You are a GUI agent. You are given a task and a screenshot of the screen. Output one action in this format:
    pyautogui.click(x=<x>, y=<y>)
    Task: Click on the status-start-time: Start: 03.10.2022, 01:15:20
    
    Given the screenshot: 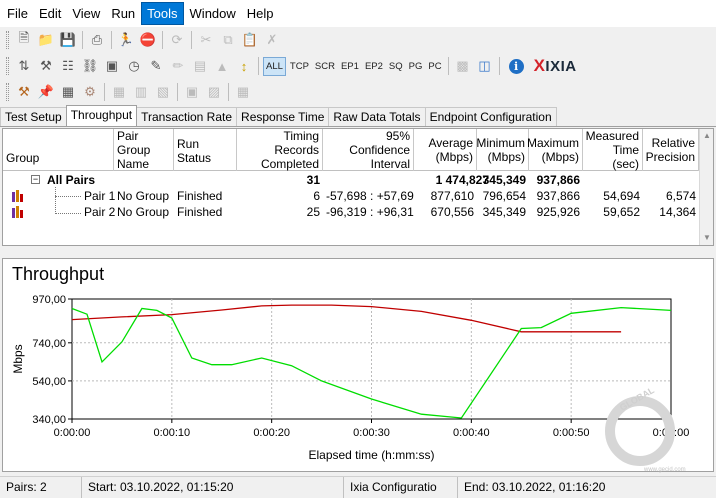 What is the action you would take?
    pyautogui.click(x=213, y=487)
    